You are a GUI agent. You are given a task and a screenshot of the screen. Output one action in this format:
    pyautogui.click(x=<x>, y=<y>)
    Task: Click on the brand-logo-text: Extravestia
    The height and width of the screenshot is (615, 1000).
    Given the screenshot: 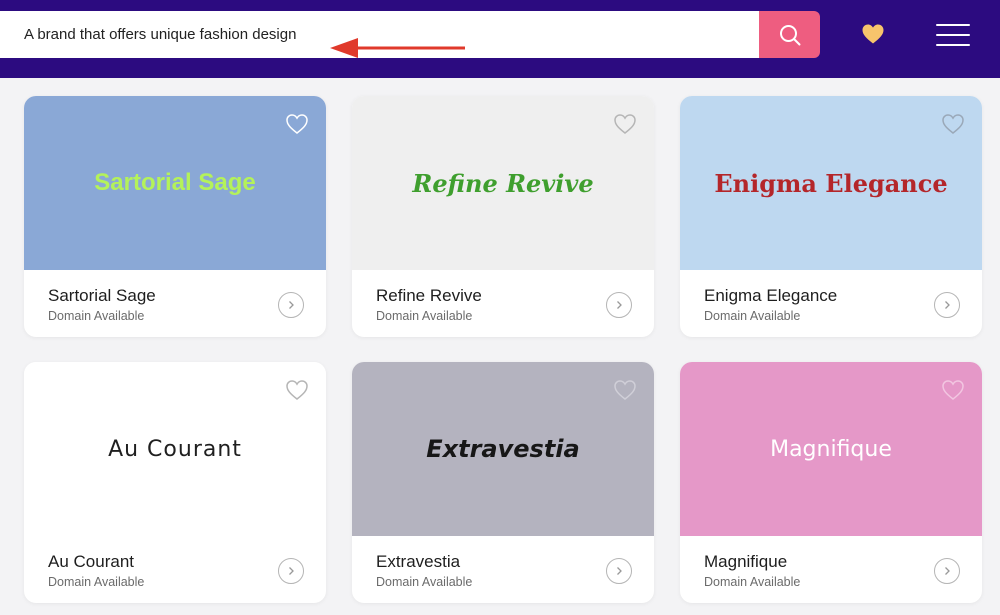 What is the action you would take?
    pyautogui.click(x=503, y=449)
    